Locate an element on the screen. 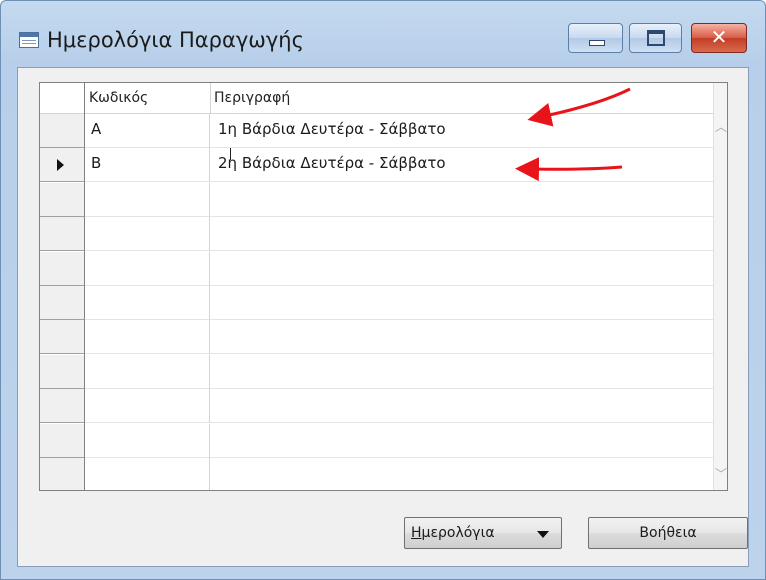 The image size is (766, 580). dropdown-arrow-icon is located at coordinates (543, 534).